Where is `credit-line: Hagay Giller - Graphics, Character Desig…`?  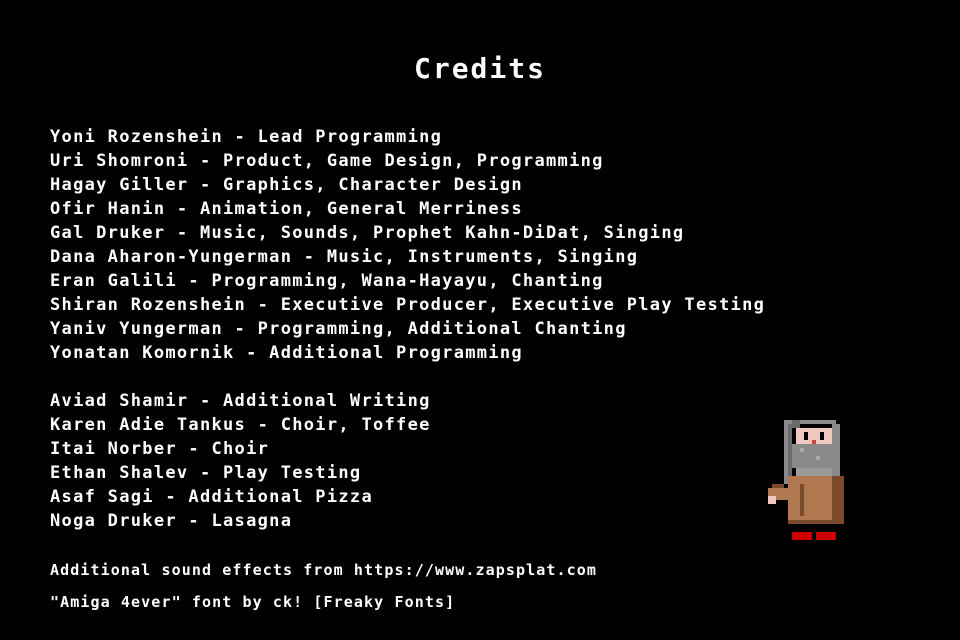
credit-line: Hagay Giller - Graphics, Character Desig… is located at coordinates (286, 185).